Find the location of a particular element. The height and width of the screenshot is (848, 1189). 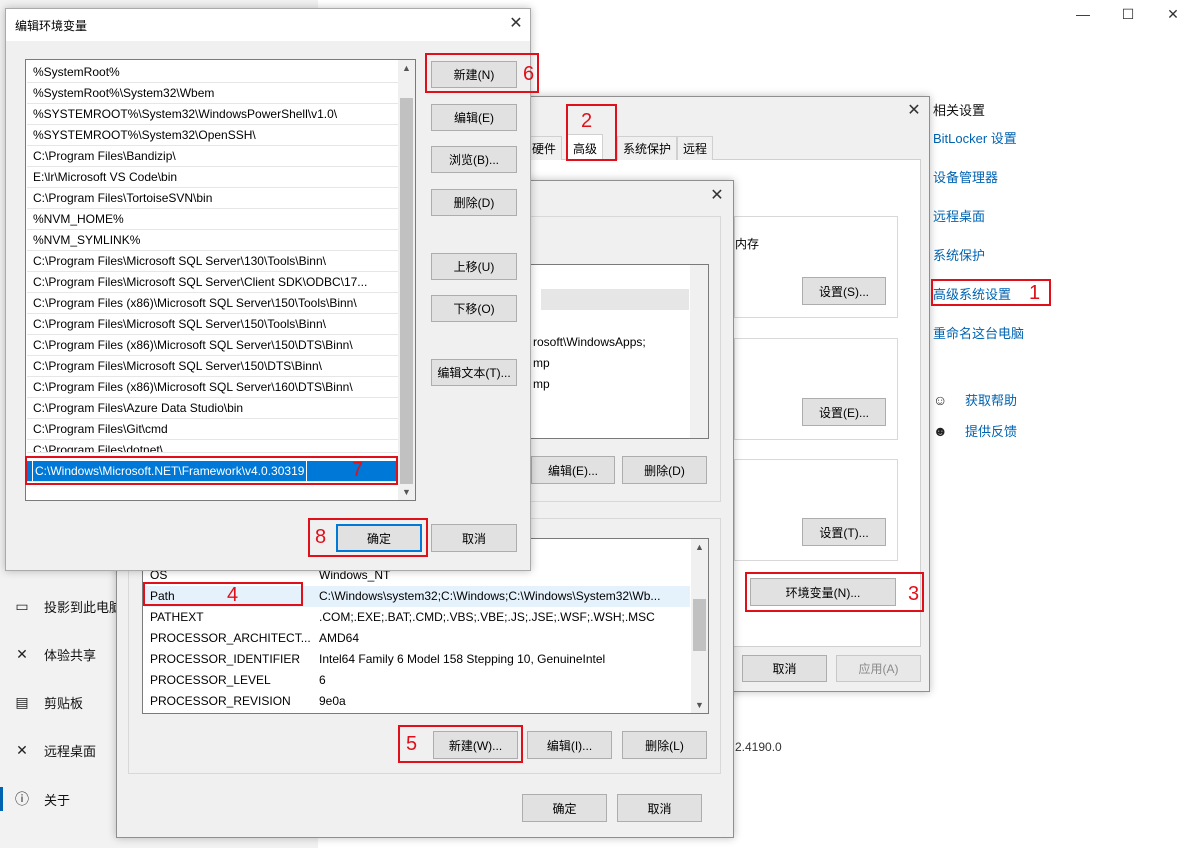

table-row: PROCESSOR_REVISION 9e0a is located at coordinates (417, 701).